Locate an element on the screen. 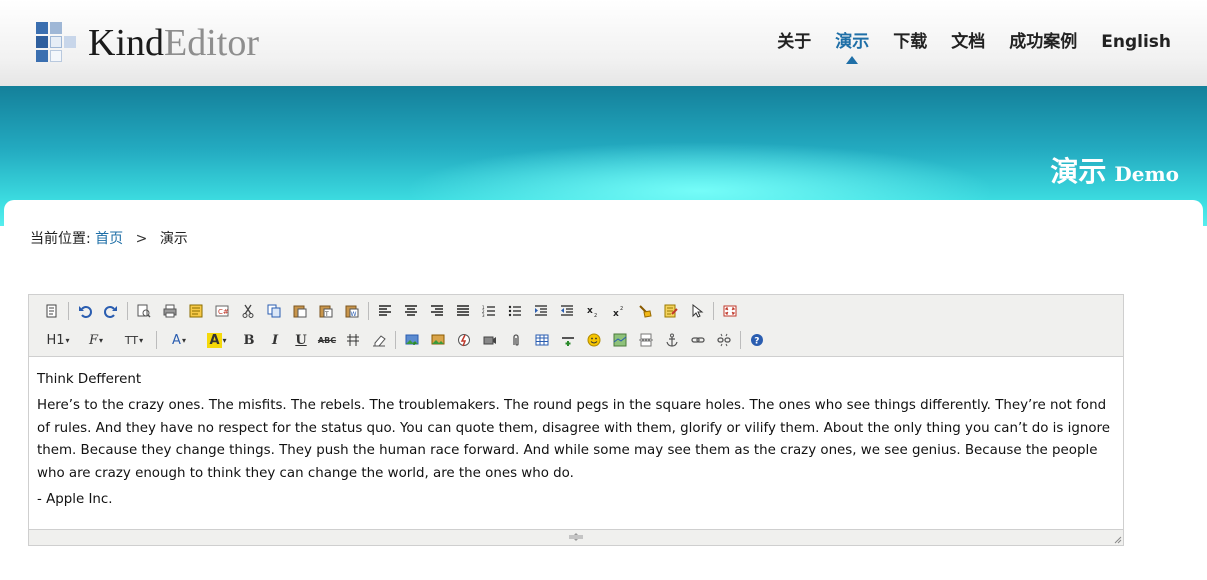 The image size is (1207, 580). fullscreen-icon is located at coordinates (730, 311).